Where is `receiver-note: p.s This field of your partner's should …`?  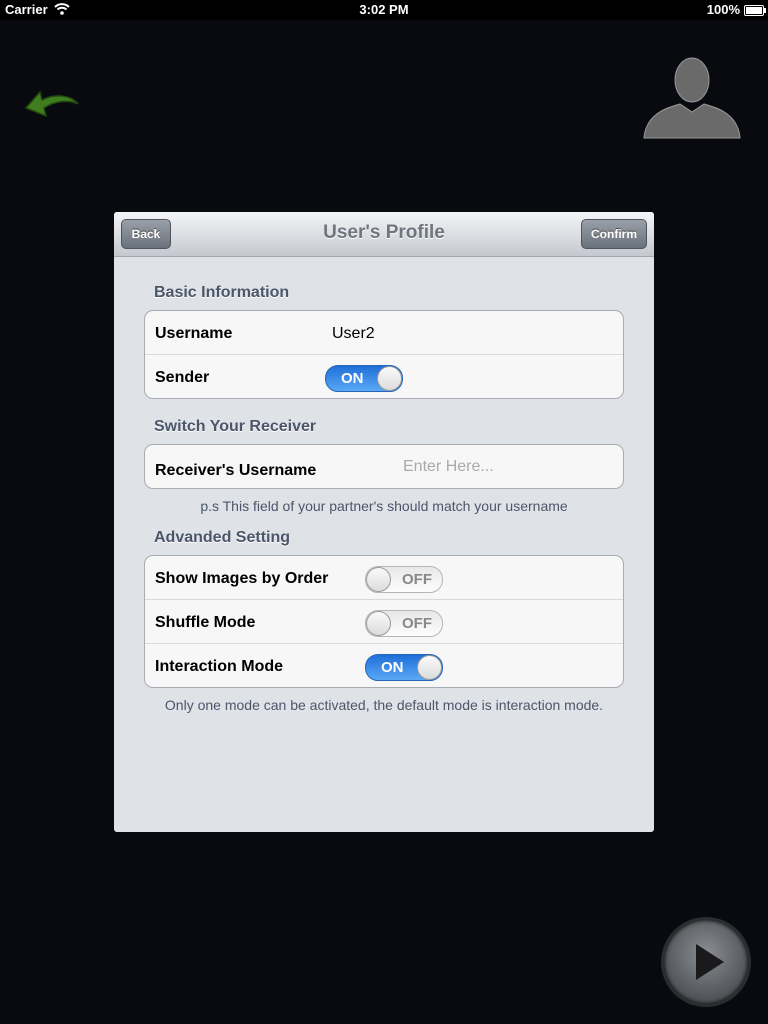
receiver-note: p.s This field of your partner's should … is located at coordinates (384, 506).